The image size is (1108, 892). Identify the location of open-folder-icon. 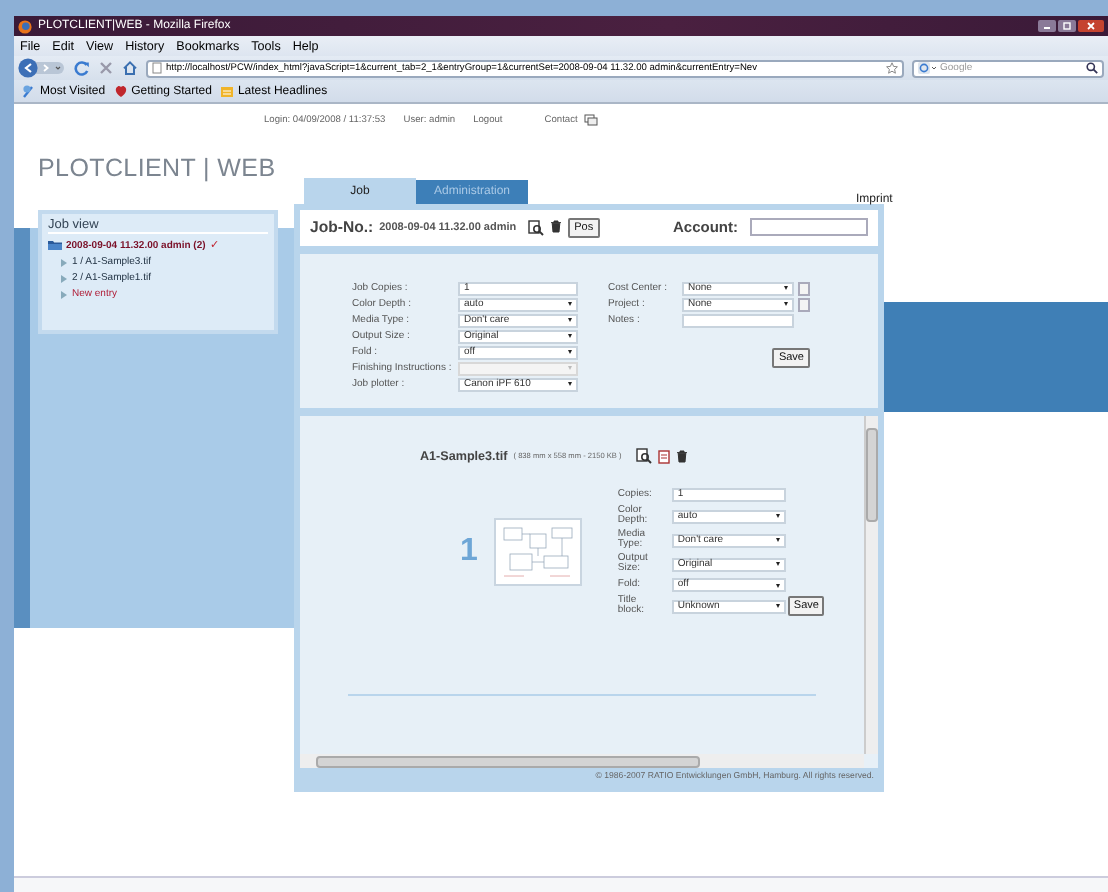
(55, 245).